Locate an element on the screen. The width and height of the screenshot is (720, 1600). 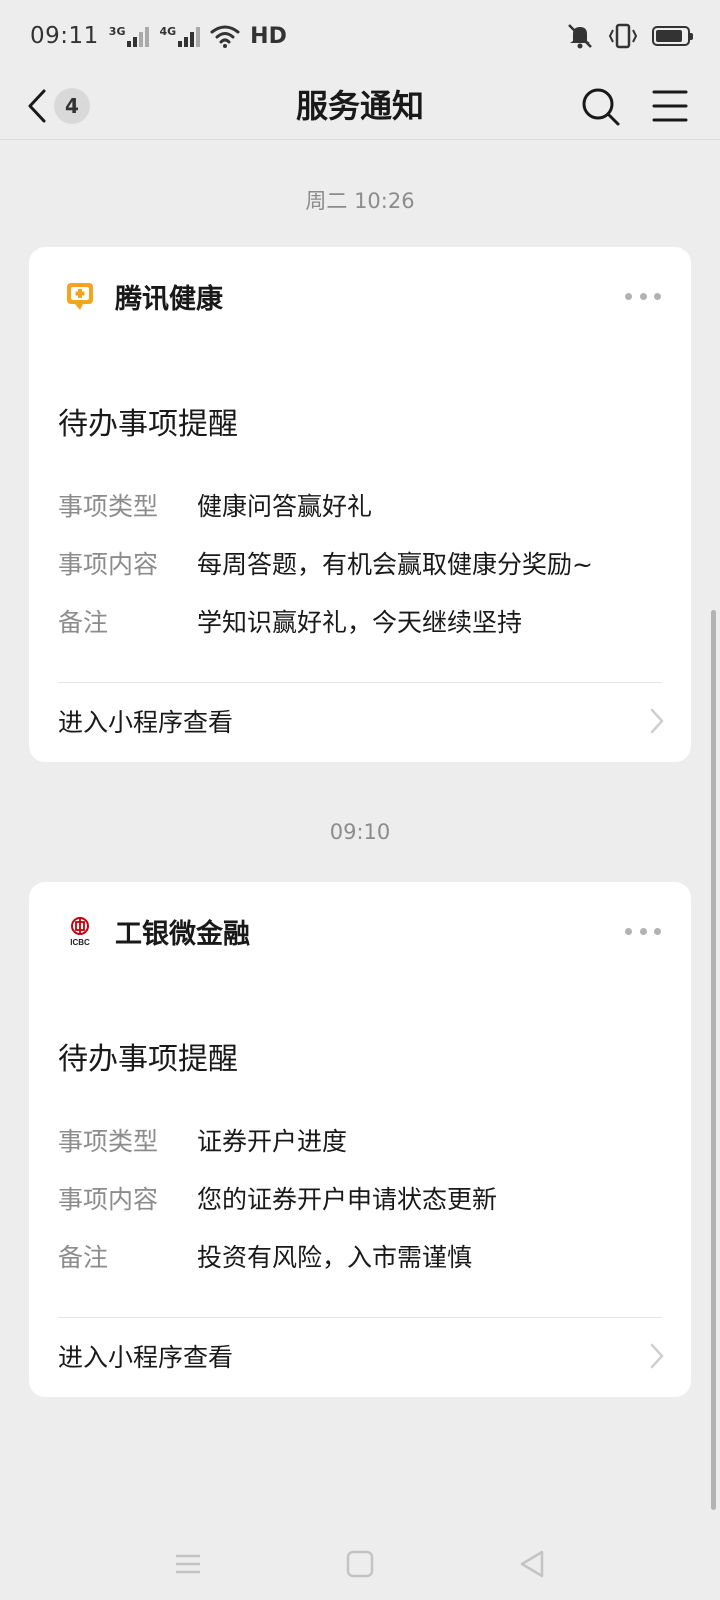
detail-row: 事项类型 证券开户进度 is located at coordinates (202, 1140).